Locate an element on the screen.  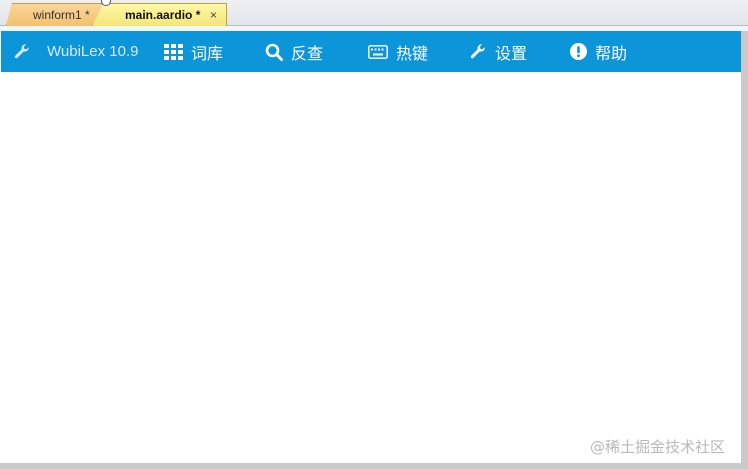
window-border-right is located at coordinates (744, 250).